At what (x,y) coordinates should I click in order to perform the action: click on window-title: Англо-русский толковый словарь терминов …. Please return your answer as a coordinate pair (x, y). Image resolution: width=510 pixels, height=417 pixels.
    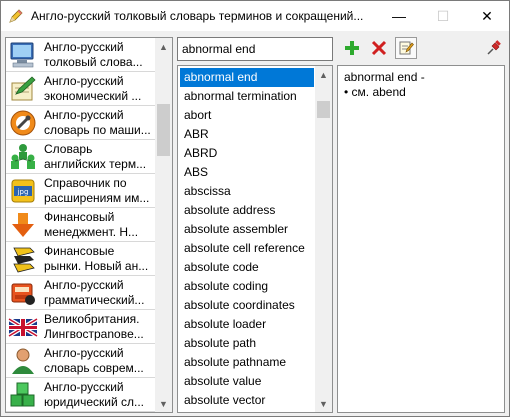
    Looking at the image, I should click on (197, 16).